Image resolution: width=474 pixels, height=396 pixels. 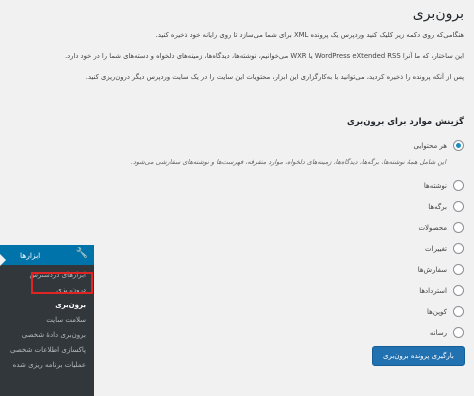 I want to click on submenu-item-erase-personal-data: پاکسازی اطلاعات شخصی, so click(x=47, y=350).